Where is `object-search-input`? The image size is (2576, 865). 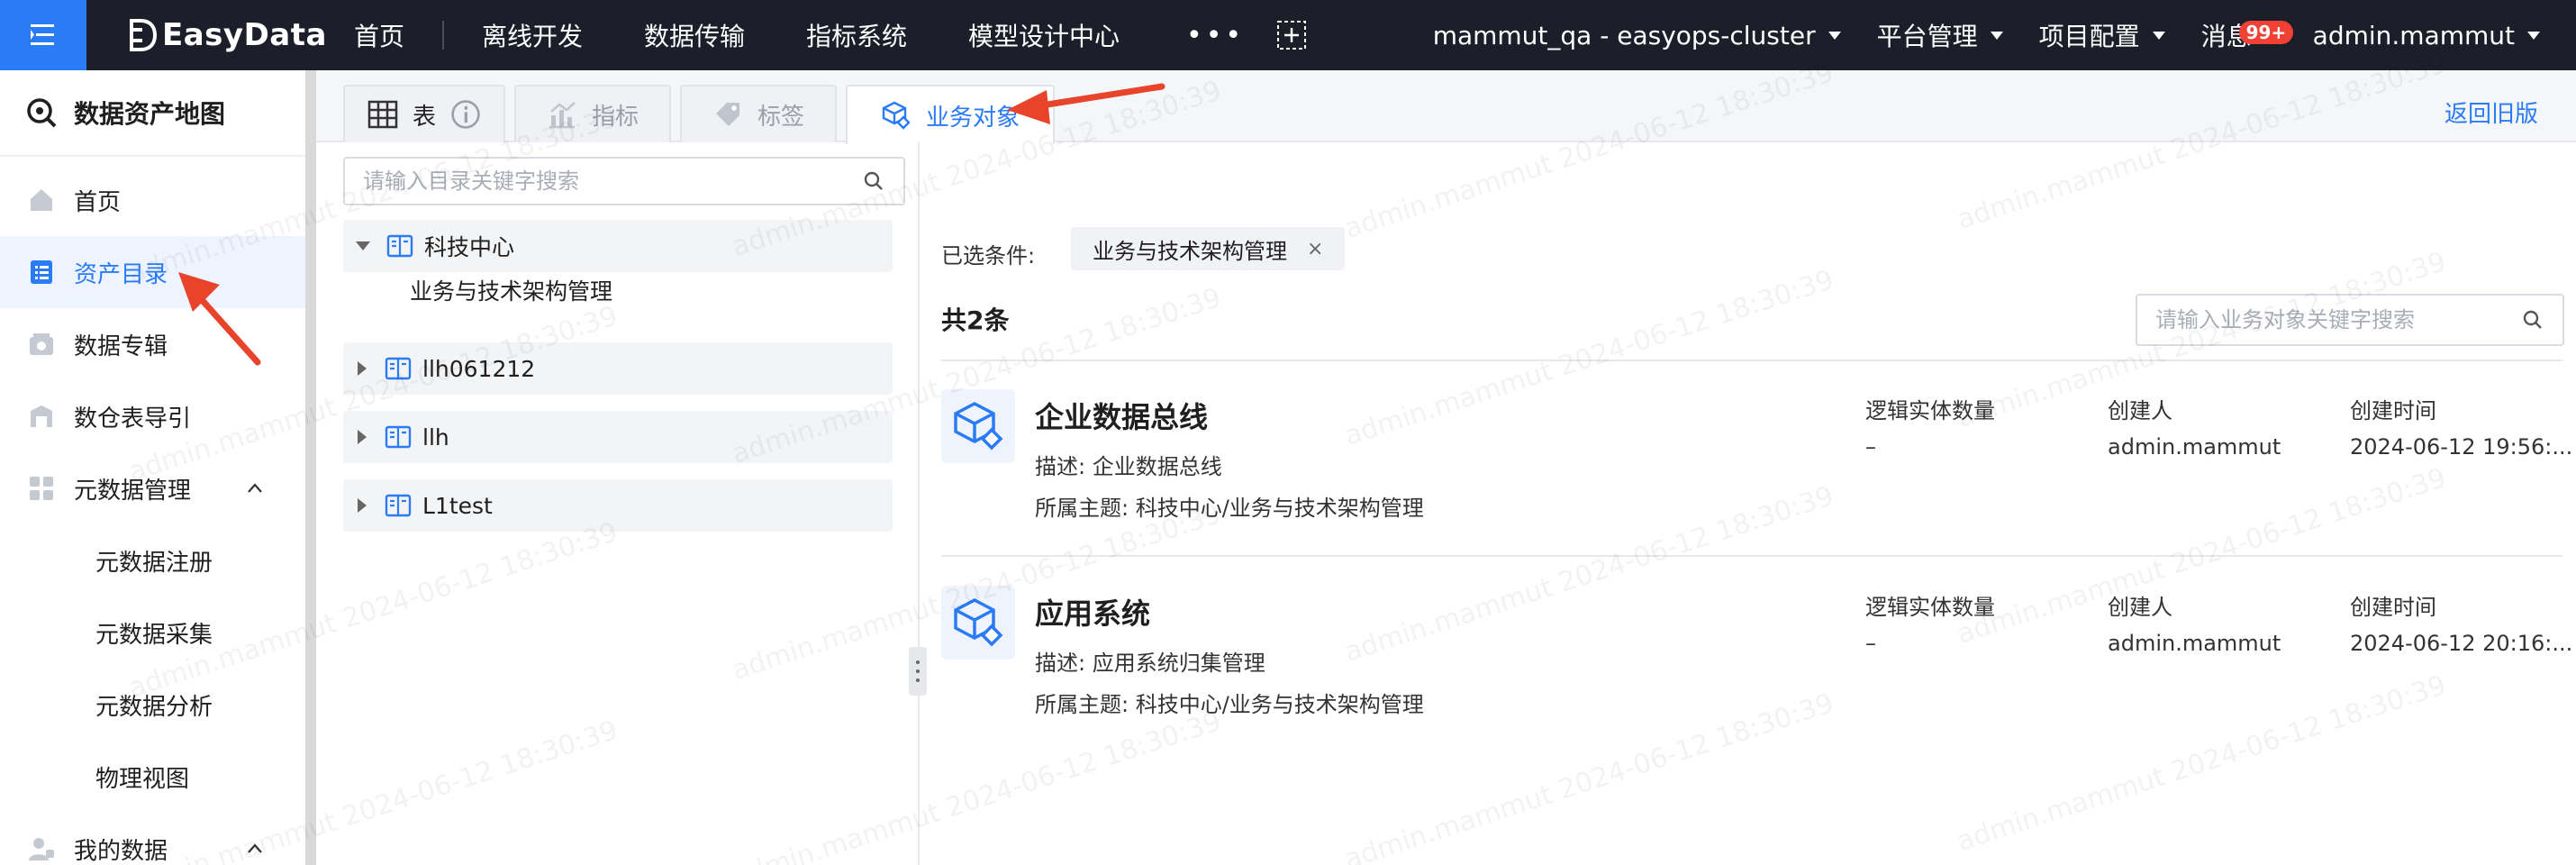 object-search-input is located at coordinates (2338, 319).